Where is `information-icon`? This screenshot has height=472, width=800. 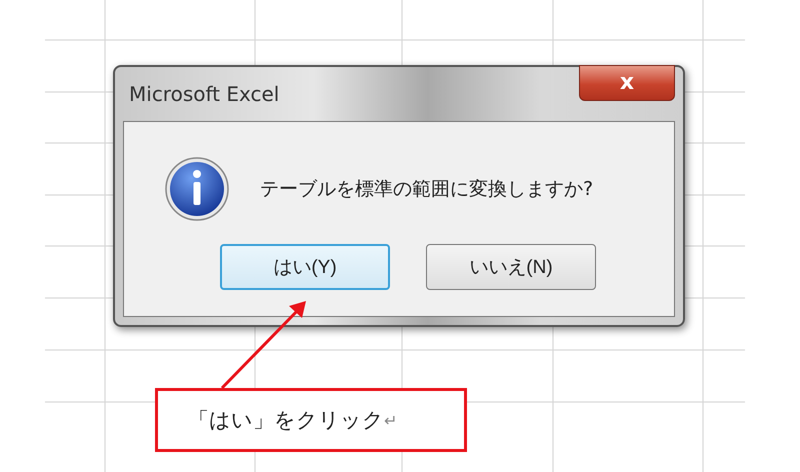
information-icon is located at coordinates (197, 189).